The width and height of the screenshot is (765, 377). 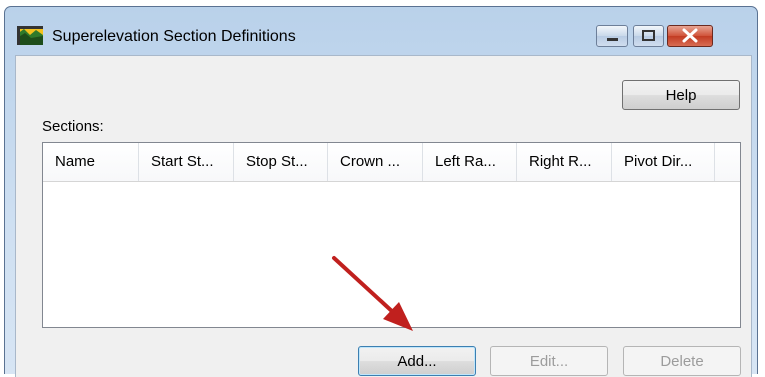 I want to click on maximize-button, so click(x=648, y=36).